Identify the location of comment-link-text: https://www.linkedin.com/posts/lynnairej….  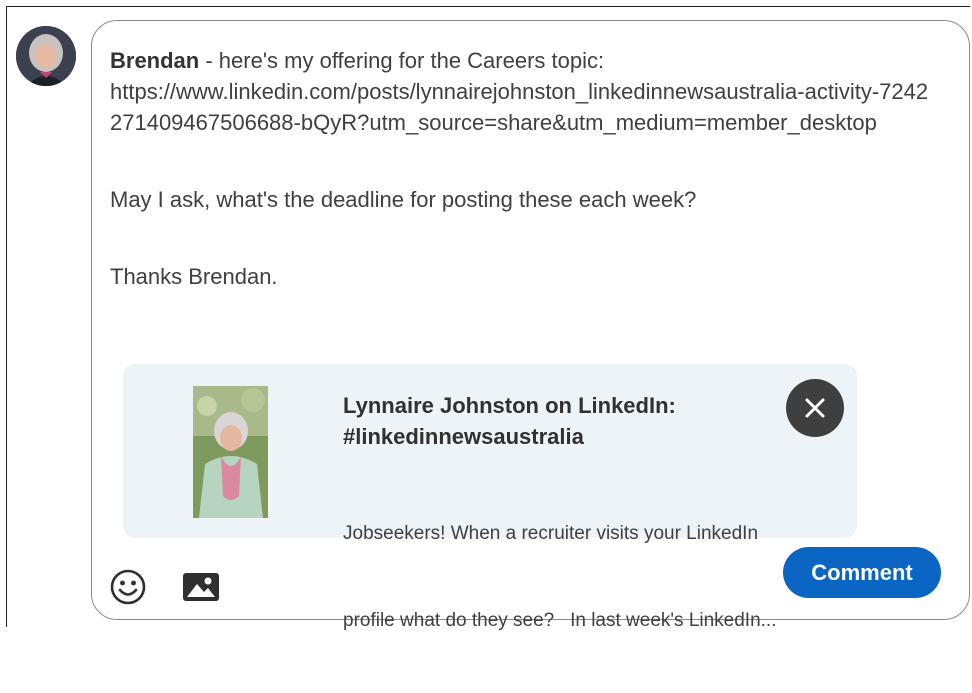
(519, 107).